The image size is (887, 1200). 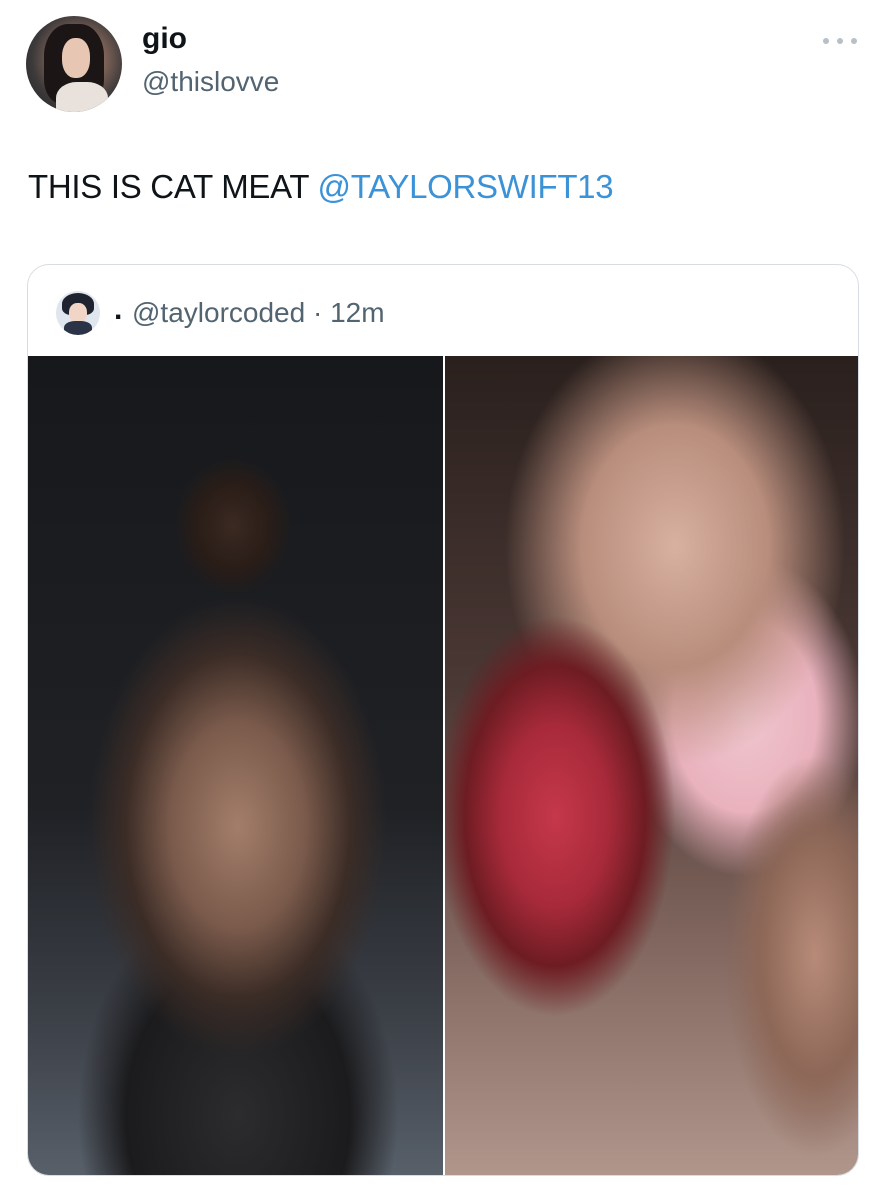 I want to click on tweet-text: THIS IS CAT MEAT @TAYLORSWIFT13, so click(x=321, y=187).